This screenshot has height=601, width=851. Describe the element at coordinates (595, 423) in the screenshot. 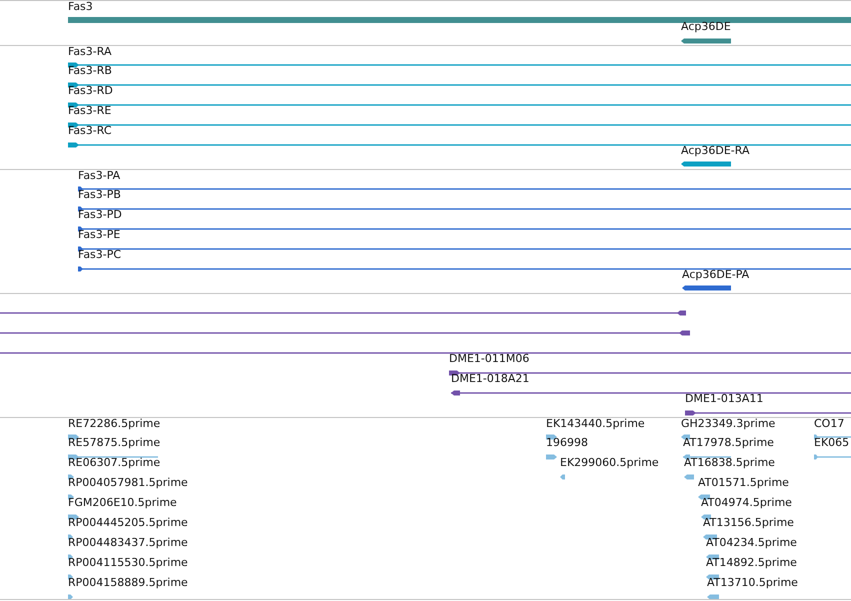

I see `feature-label: EK143440.5prime` at that location.